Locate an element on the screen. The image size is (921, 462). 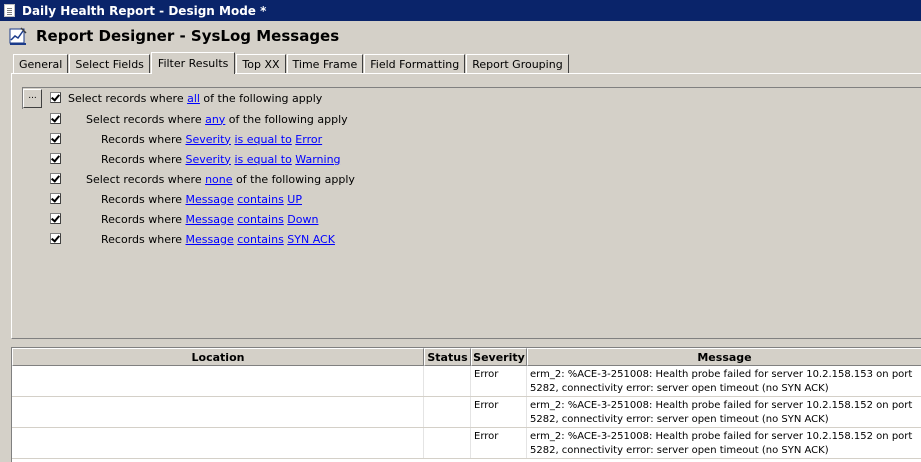
tab-time-frame: Time Frame is located at coordinates (325, 63).